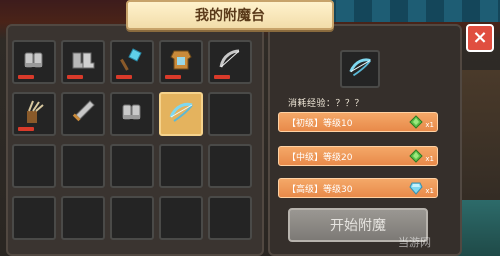 The image size is (500, 256). I want to click on shovel-icon, so click(132, 62).